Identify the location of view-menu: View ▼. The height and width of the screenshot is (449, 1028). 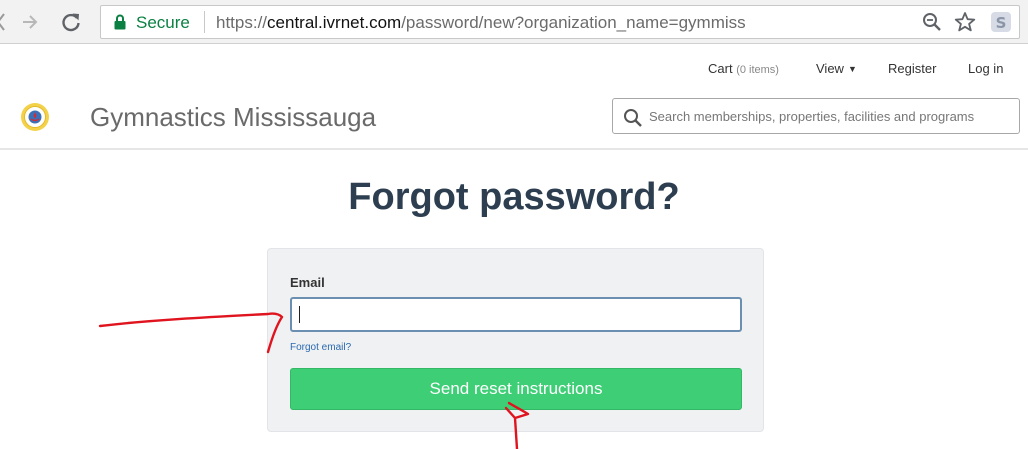
(836, 68).